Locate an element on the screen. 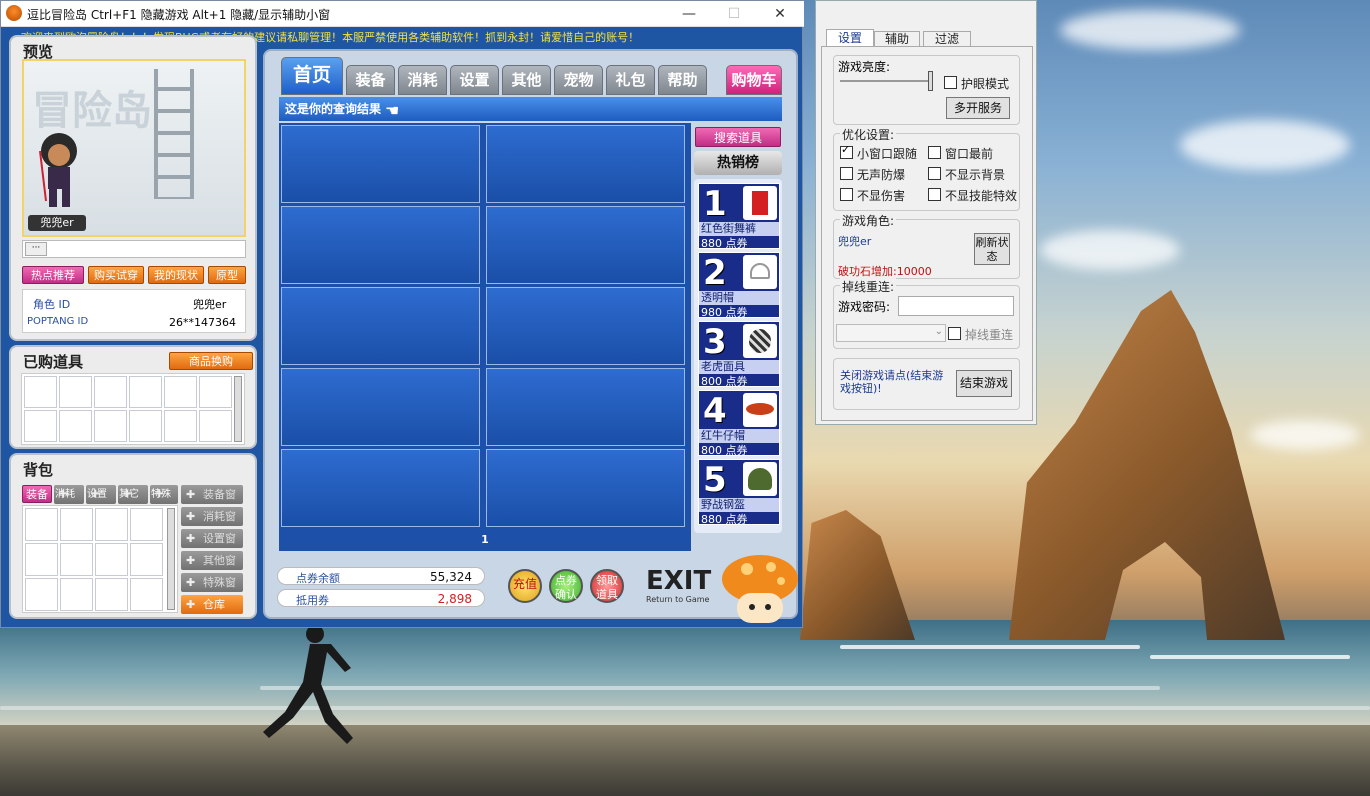 The height and width of the screenshot is (796, 1370). my-status-button: 我的现状 is located at coordinates (176, 275).